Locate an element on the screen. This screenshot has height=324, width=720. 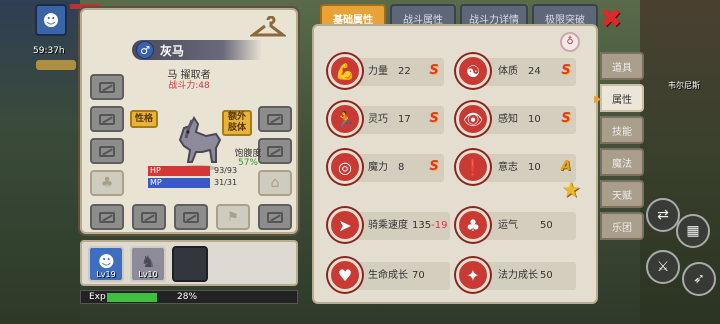
mp-bar: MP is located at coordinates (179, 183).